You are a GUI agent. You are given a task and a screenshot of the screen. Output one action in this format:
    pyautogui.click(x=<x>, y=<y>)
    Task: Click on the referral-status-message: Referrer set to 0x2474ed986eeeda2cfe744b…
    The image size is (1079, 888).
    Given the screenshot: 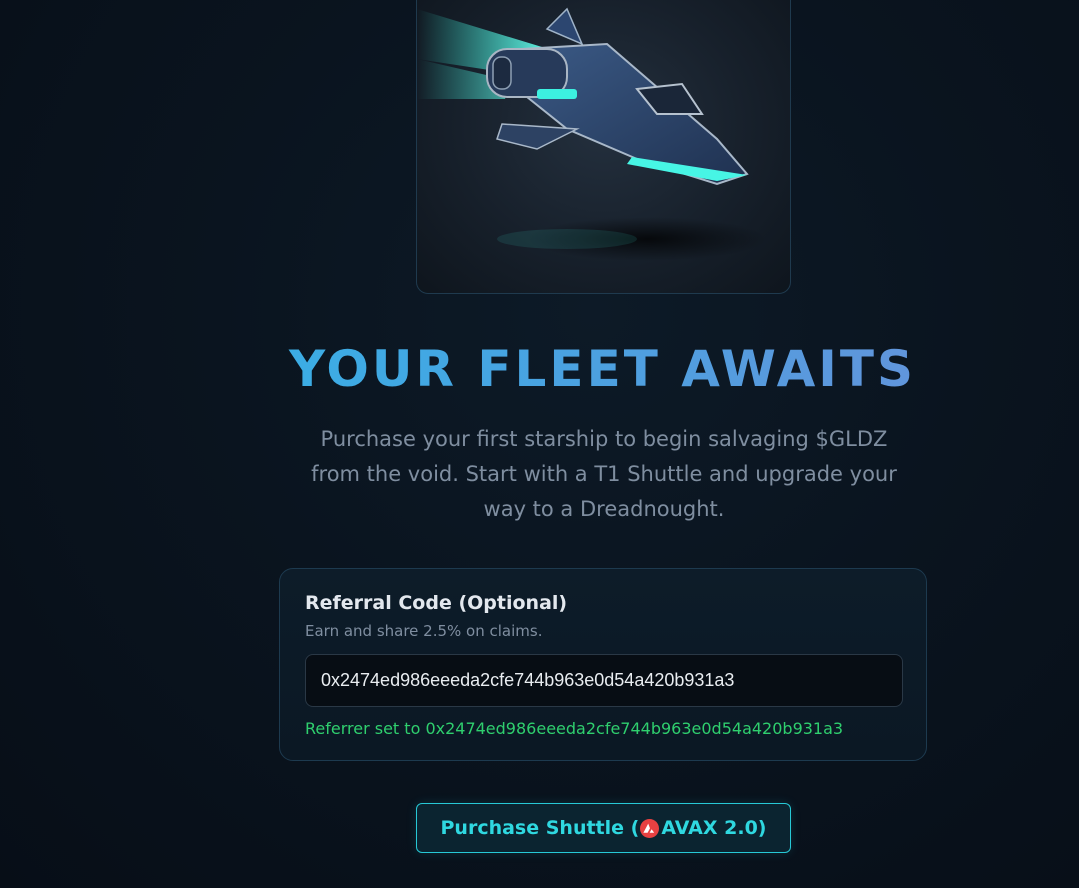 What is the action you would take?
    pyautogui.click(x=574, y=728)
    